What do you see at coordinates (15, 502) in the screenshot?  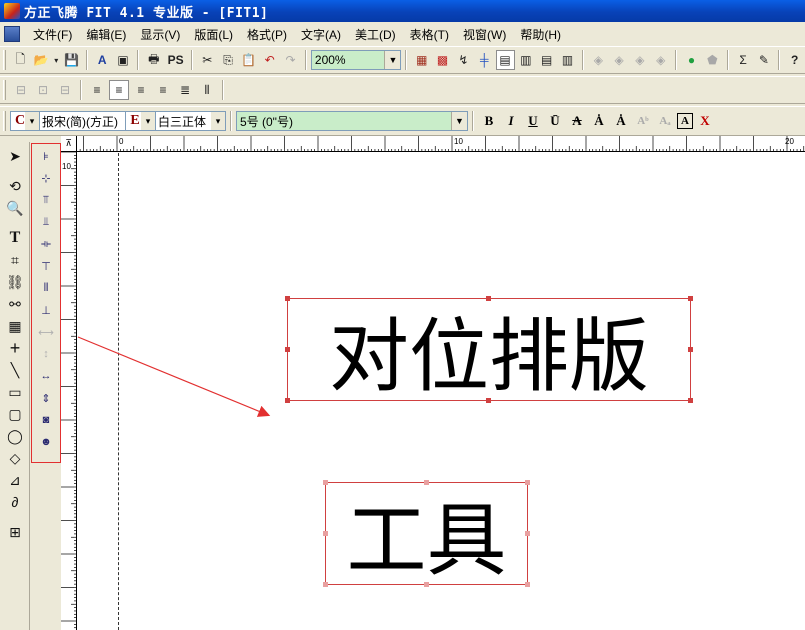 I see `bezier-icon: ∂` at bounding box center [15, 502].